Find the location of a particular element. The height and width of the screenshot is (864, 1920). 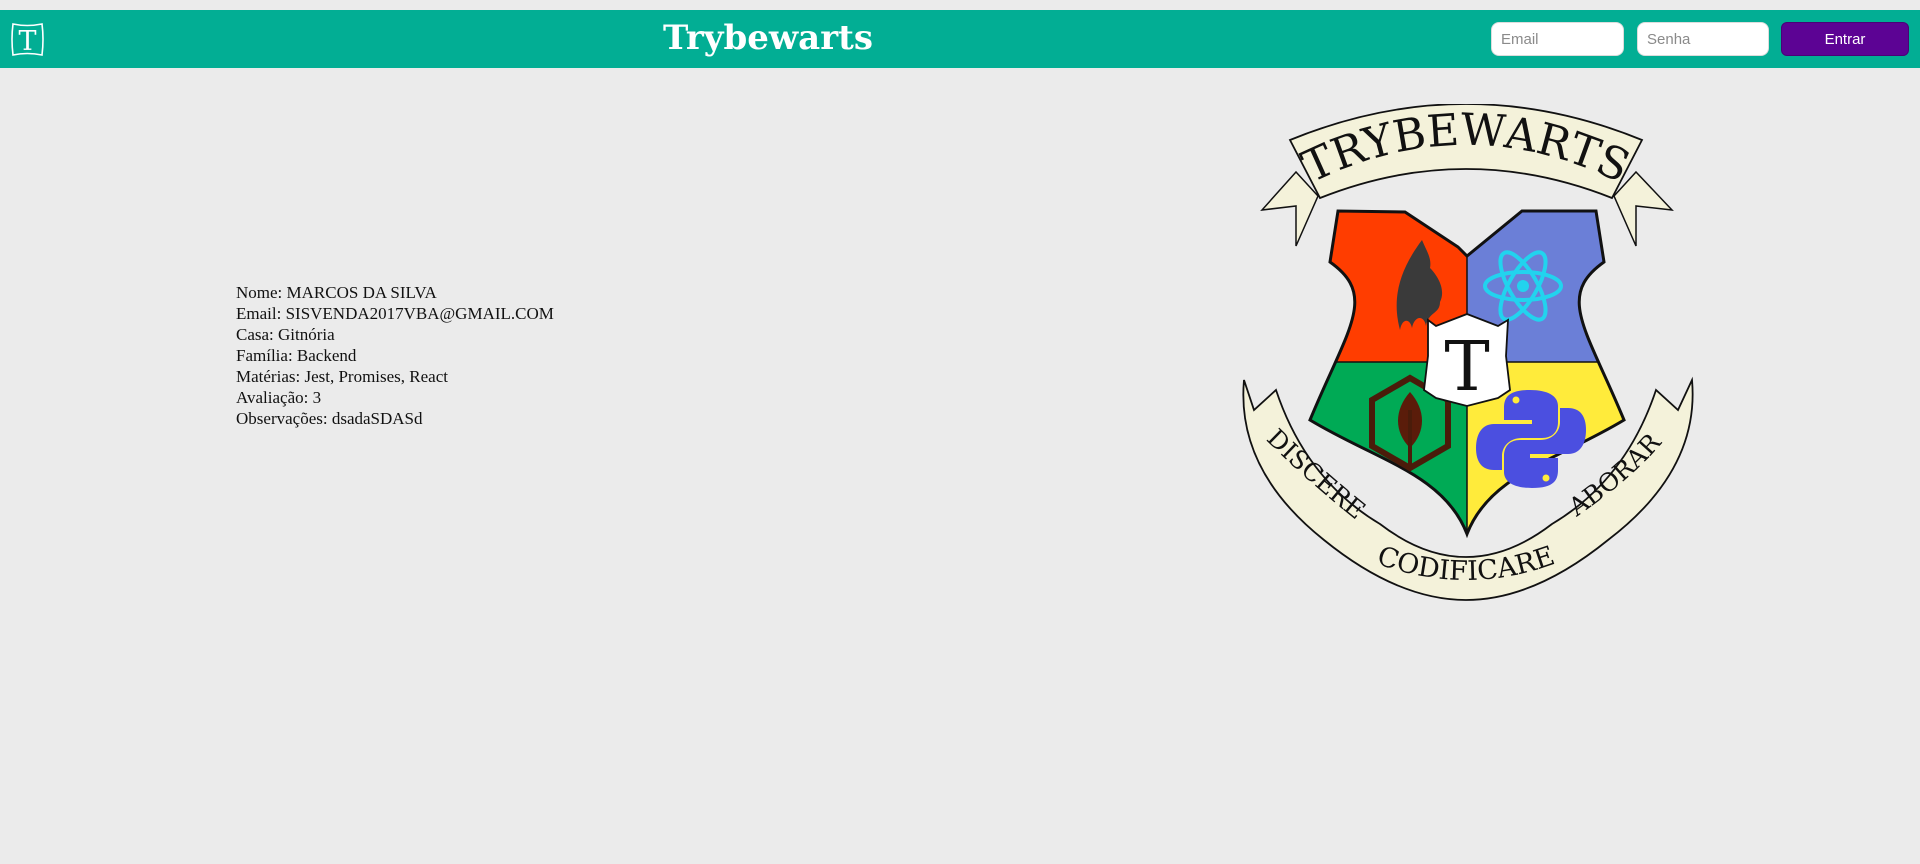

email-line: Email: SISVENDA2017VBA@GMAIL.COM is located at coordinates (395, 313).